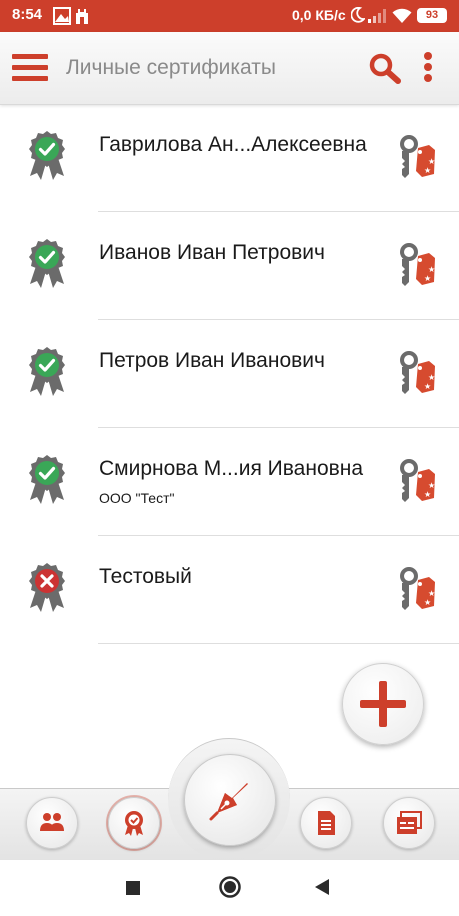 This screenshot has height=916, width=459. Describe the element at coordinates (383, 704) in the screenshot. I see `add-certificate-button` at that location.